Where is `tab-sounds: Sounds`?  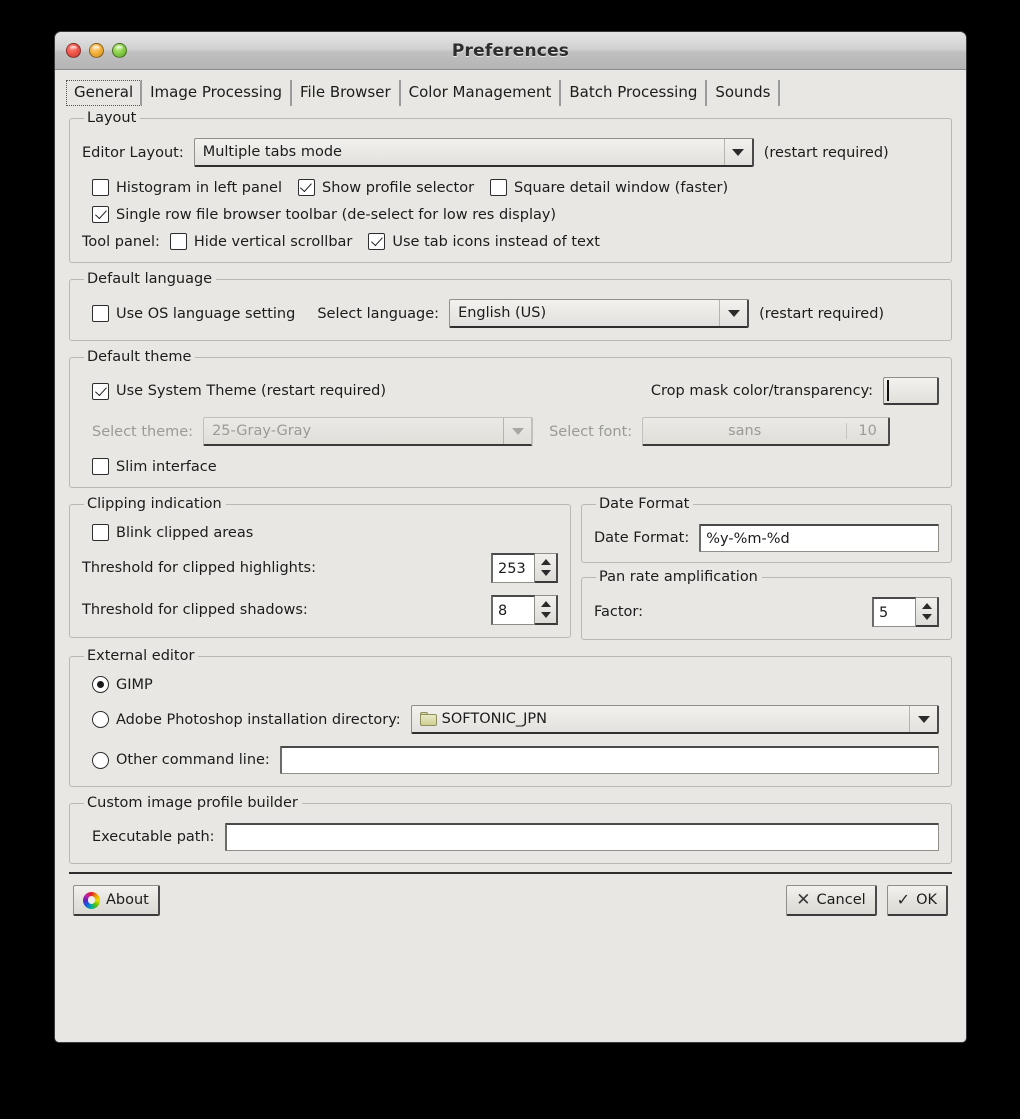
tab-sounds: Sounds is located at coordinates (744, 93).